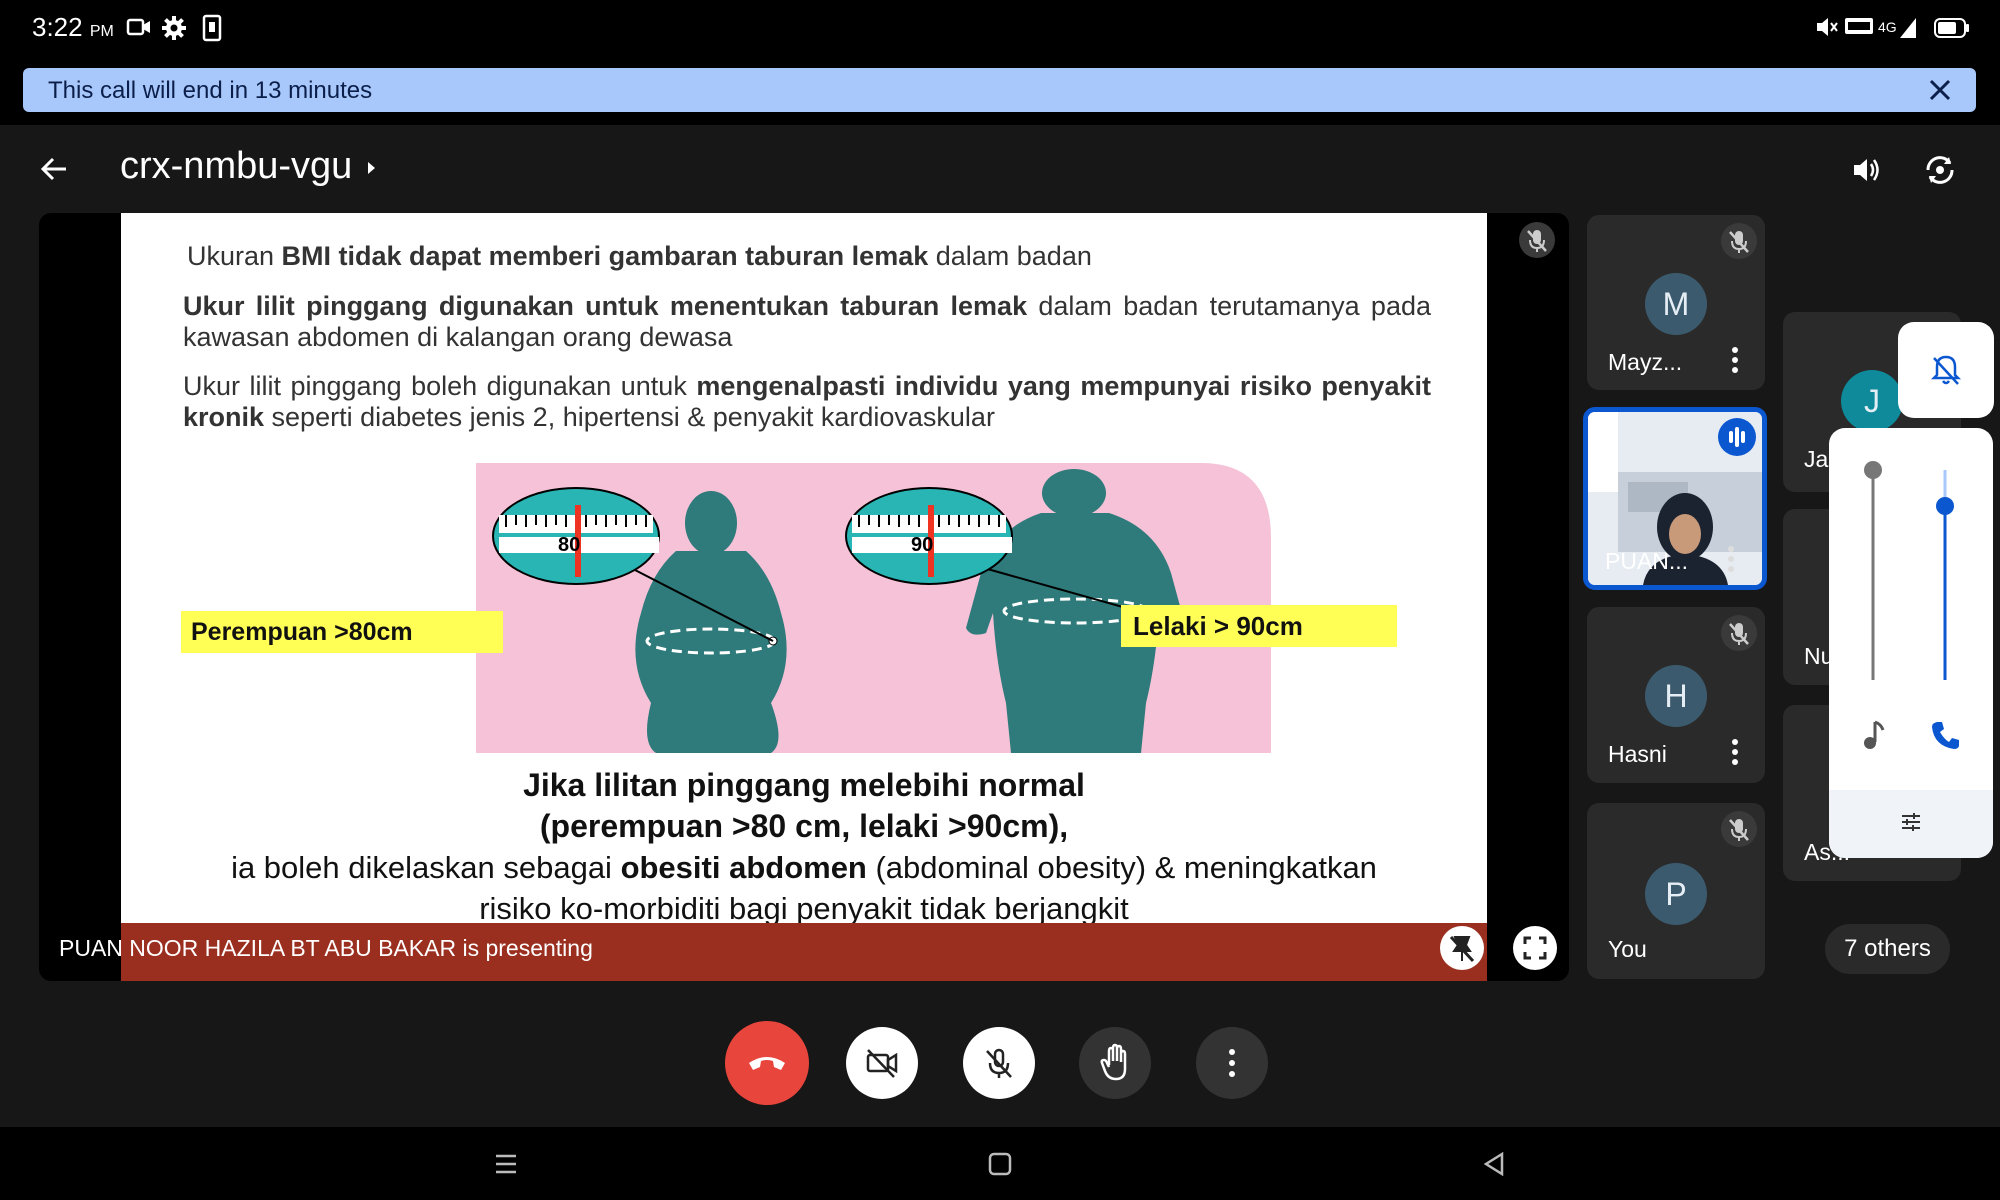  I want to click on caret-right-icon, so click(371, 168).